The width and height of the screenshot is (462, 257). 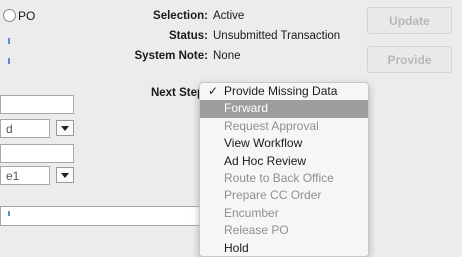 I want to click on selection-value: Active, so click(x=229, y=16).